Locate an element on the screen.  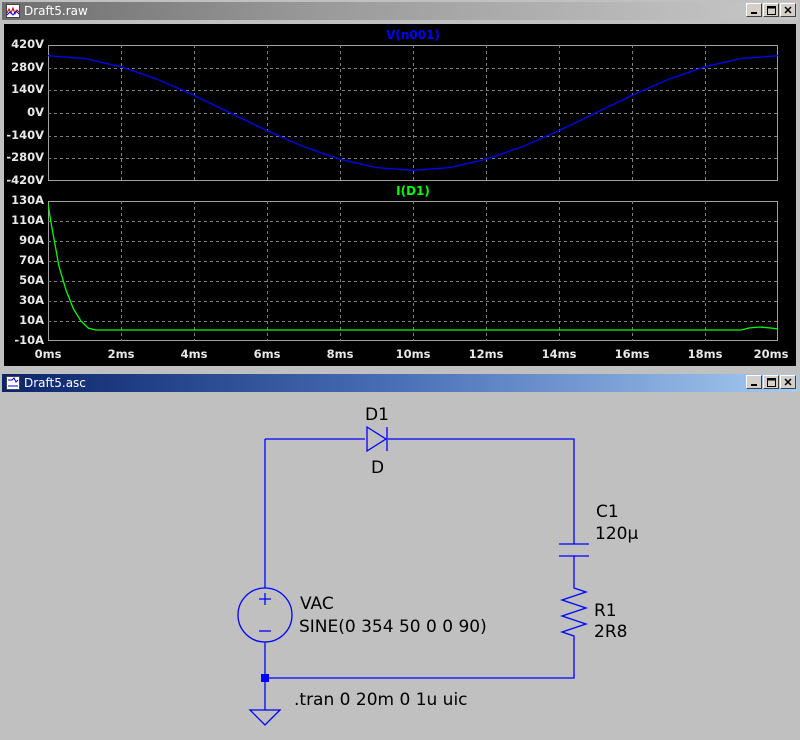
resistor-r1 is located at coordinates (574, 612).